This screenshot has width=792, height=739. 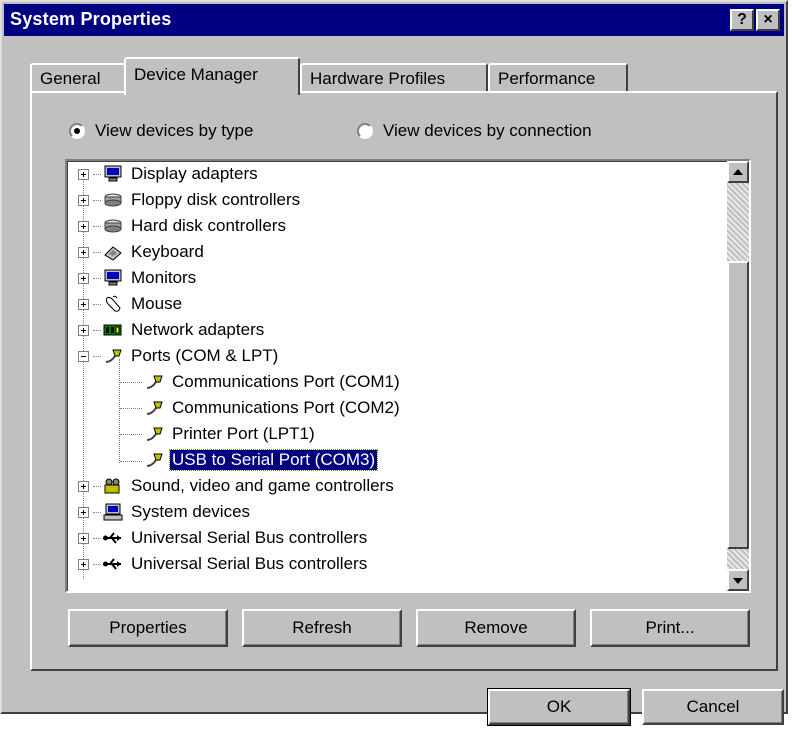 What do you see at coordinates (243, 433) in the screenshot?
I see `tree-item-label: Printer Port (LPT1)` at bounding box center [243, 433].